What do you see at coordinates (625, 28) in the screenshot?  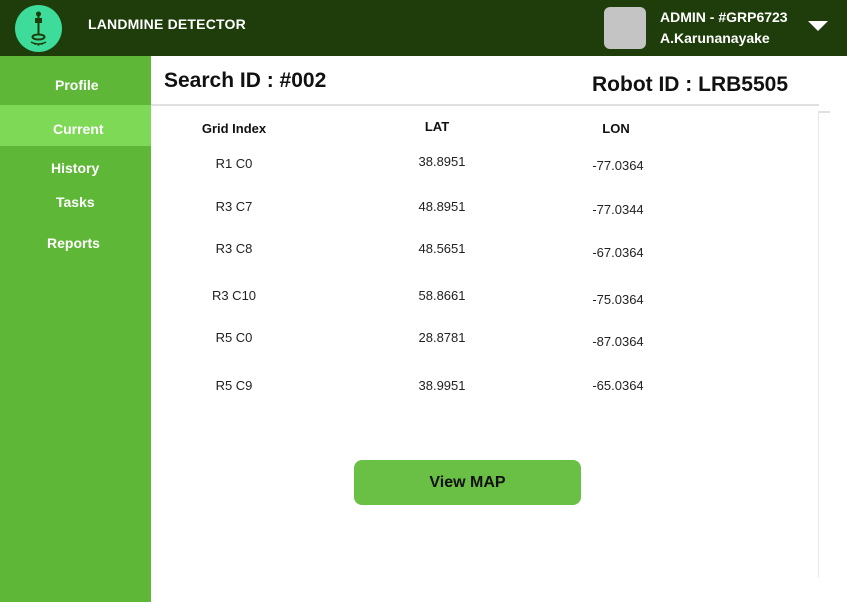 I see `avatar` at bounding box center [625, 28].